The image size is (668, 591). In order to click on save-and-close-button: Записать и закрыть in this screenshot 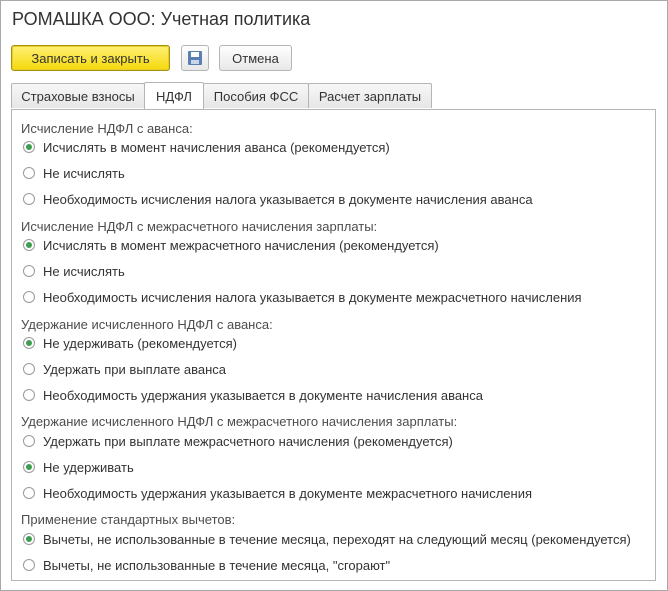, I will do `click(90, 58)`.